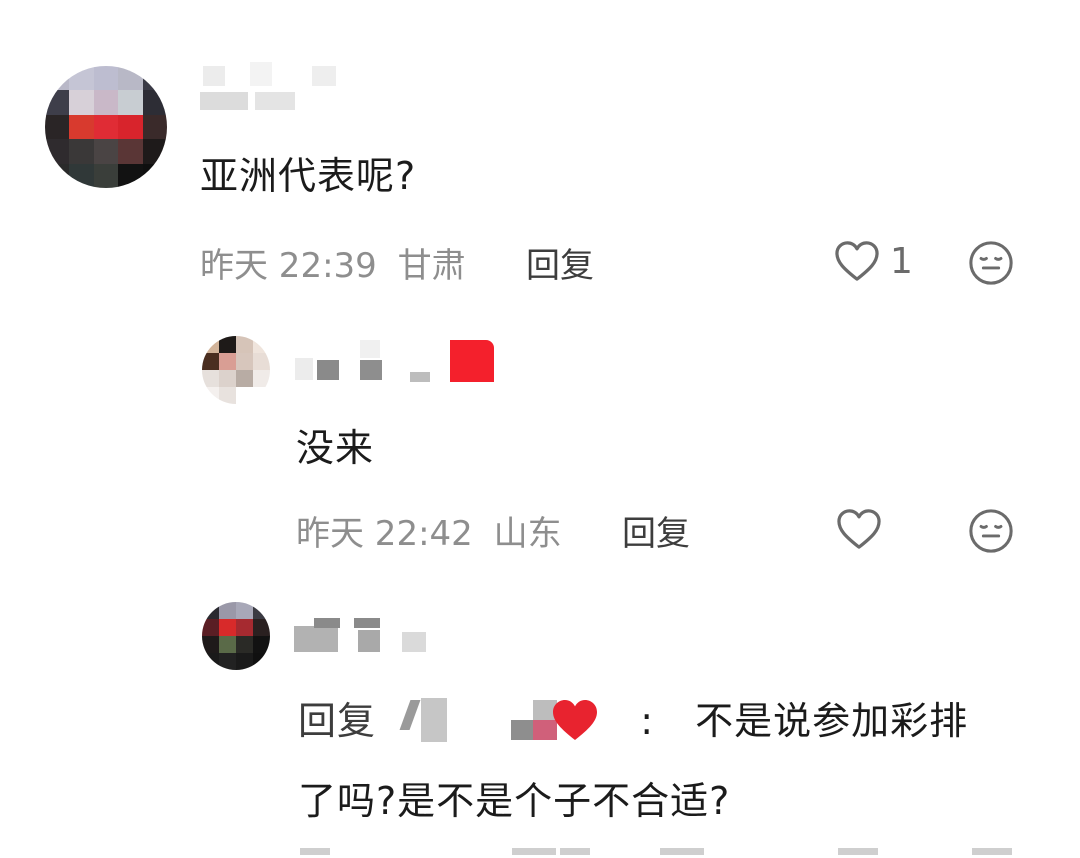  I want to click on comment-text-line-2: 了吗?是不是个子不合适?, so click(514, 801).